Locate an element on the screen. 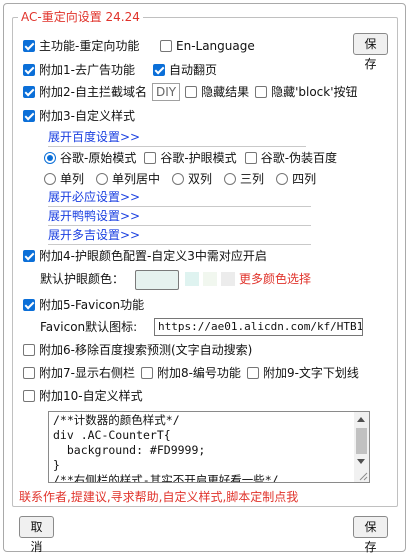 The image size is (411, 557). google-style-row: 谷歌-原始模式 谷歌-护眼模式 谷歌-伪装百度 is located at coordinates (190, 158).